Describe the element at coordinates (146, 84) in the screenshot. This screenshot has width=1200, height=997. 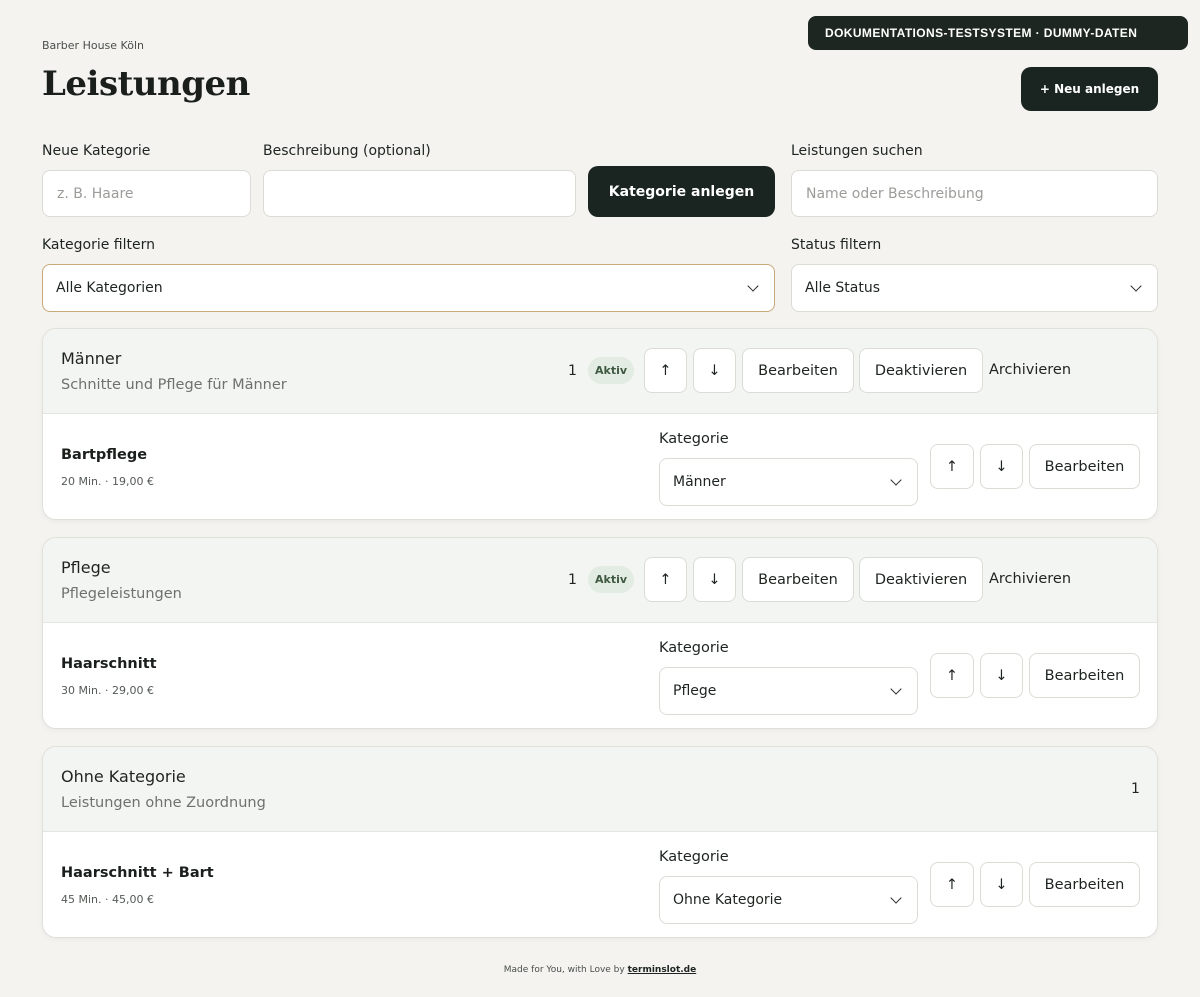
I see `page-title: Leistungen` at that location.